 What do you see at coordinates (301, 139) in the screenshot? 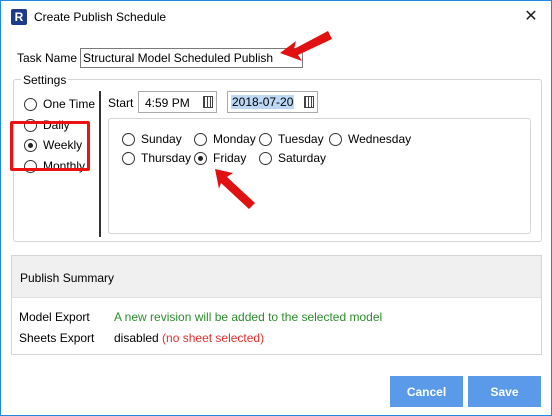
I see `day-label: Tuesday` at bounding box center [301, 139].